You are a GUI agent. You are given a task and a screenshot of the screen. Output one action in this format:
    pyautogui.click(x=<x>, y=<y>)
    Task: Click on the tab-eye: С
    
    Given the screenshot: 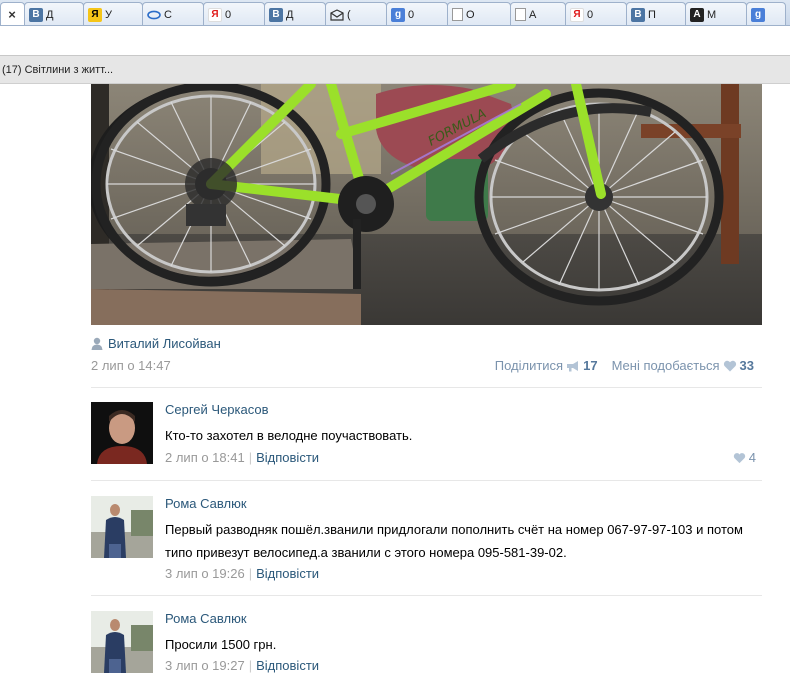 What is the action you would take?
    pyautogui.click(x=173, y=13)
    